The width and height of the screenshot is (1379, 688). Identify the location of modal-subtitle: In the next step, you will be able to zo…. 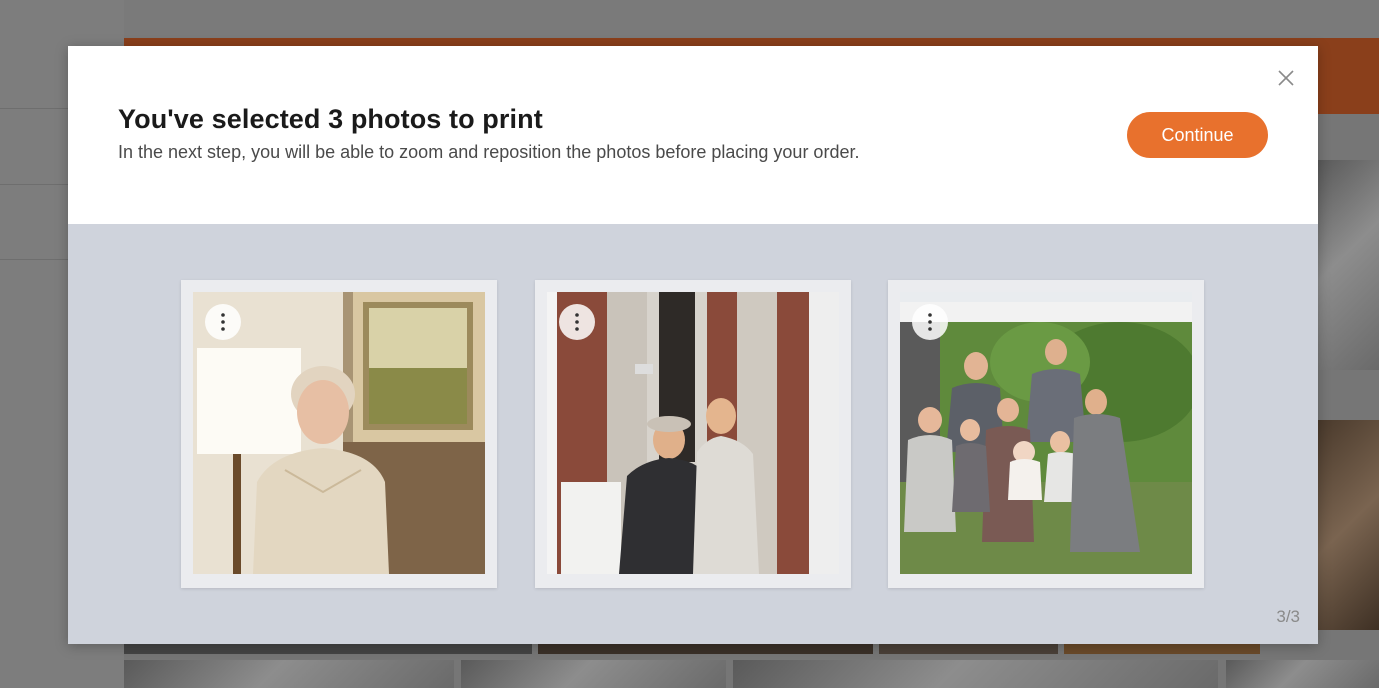
(489, 152).